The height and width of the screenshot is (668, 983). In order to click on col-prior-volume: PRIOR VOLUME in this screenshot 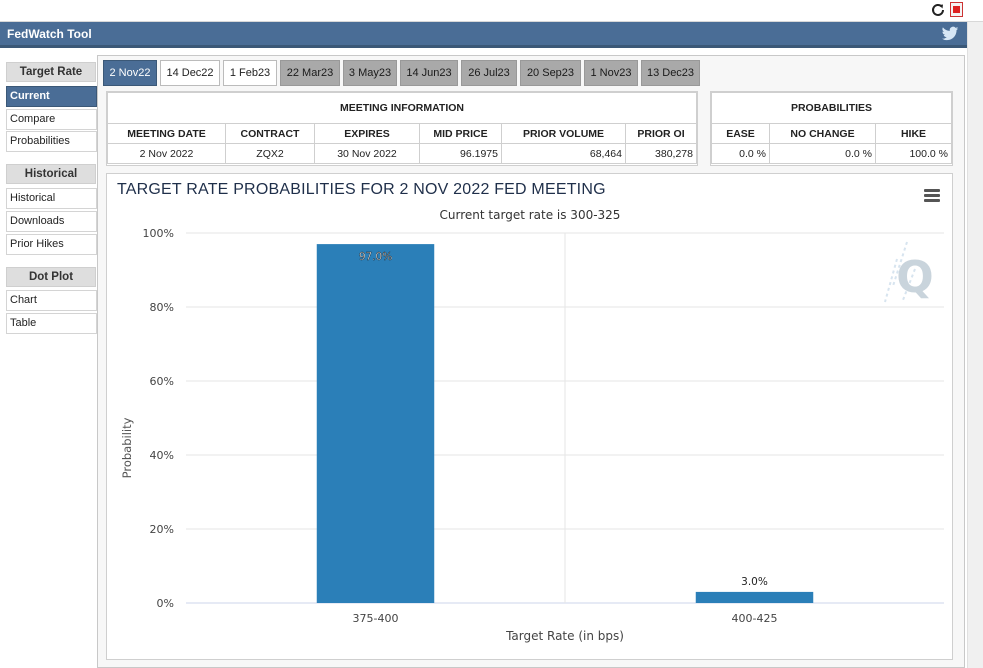, I will do `click(563, 133)`.